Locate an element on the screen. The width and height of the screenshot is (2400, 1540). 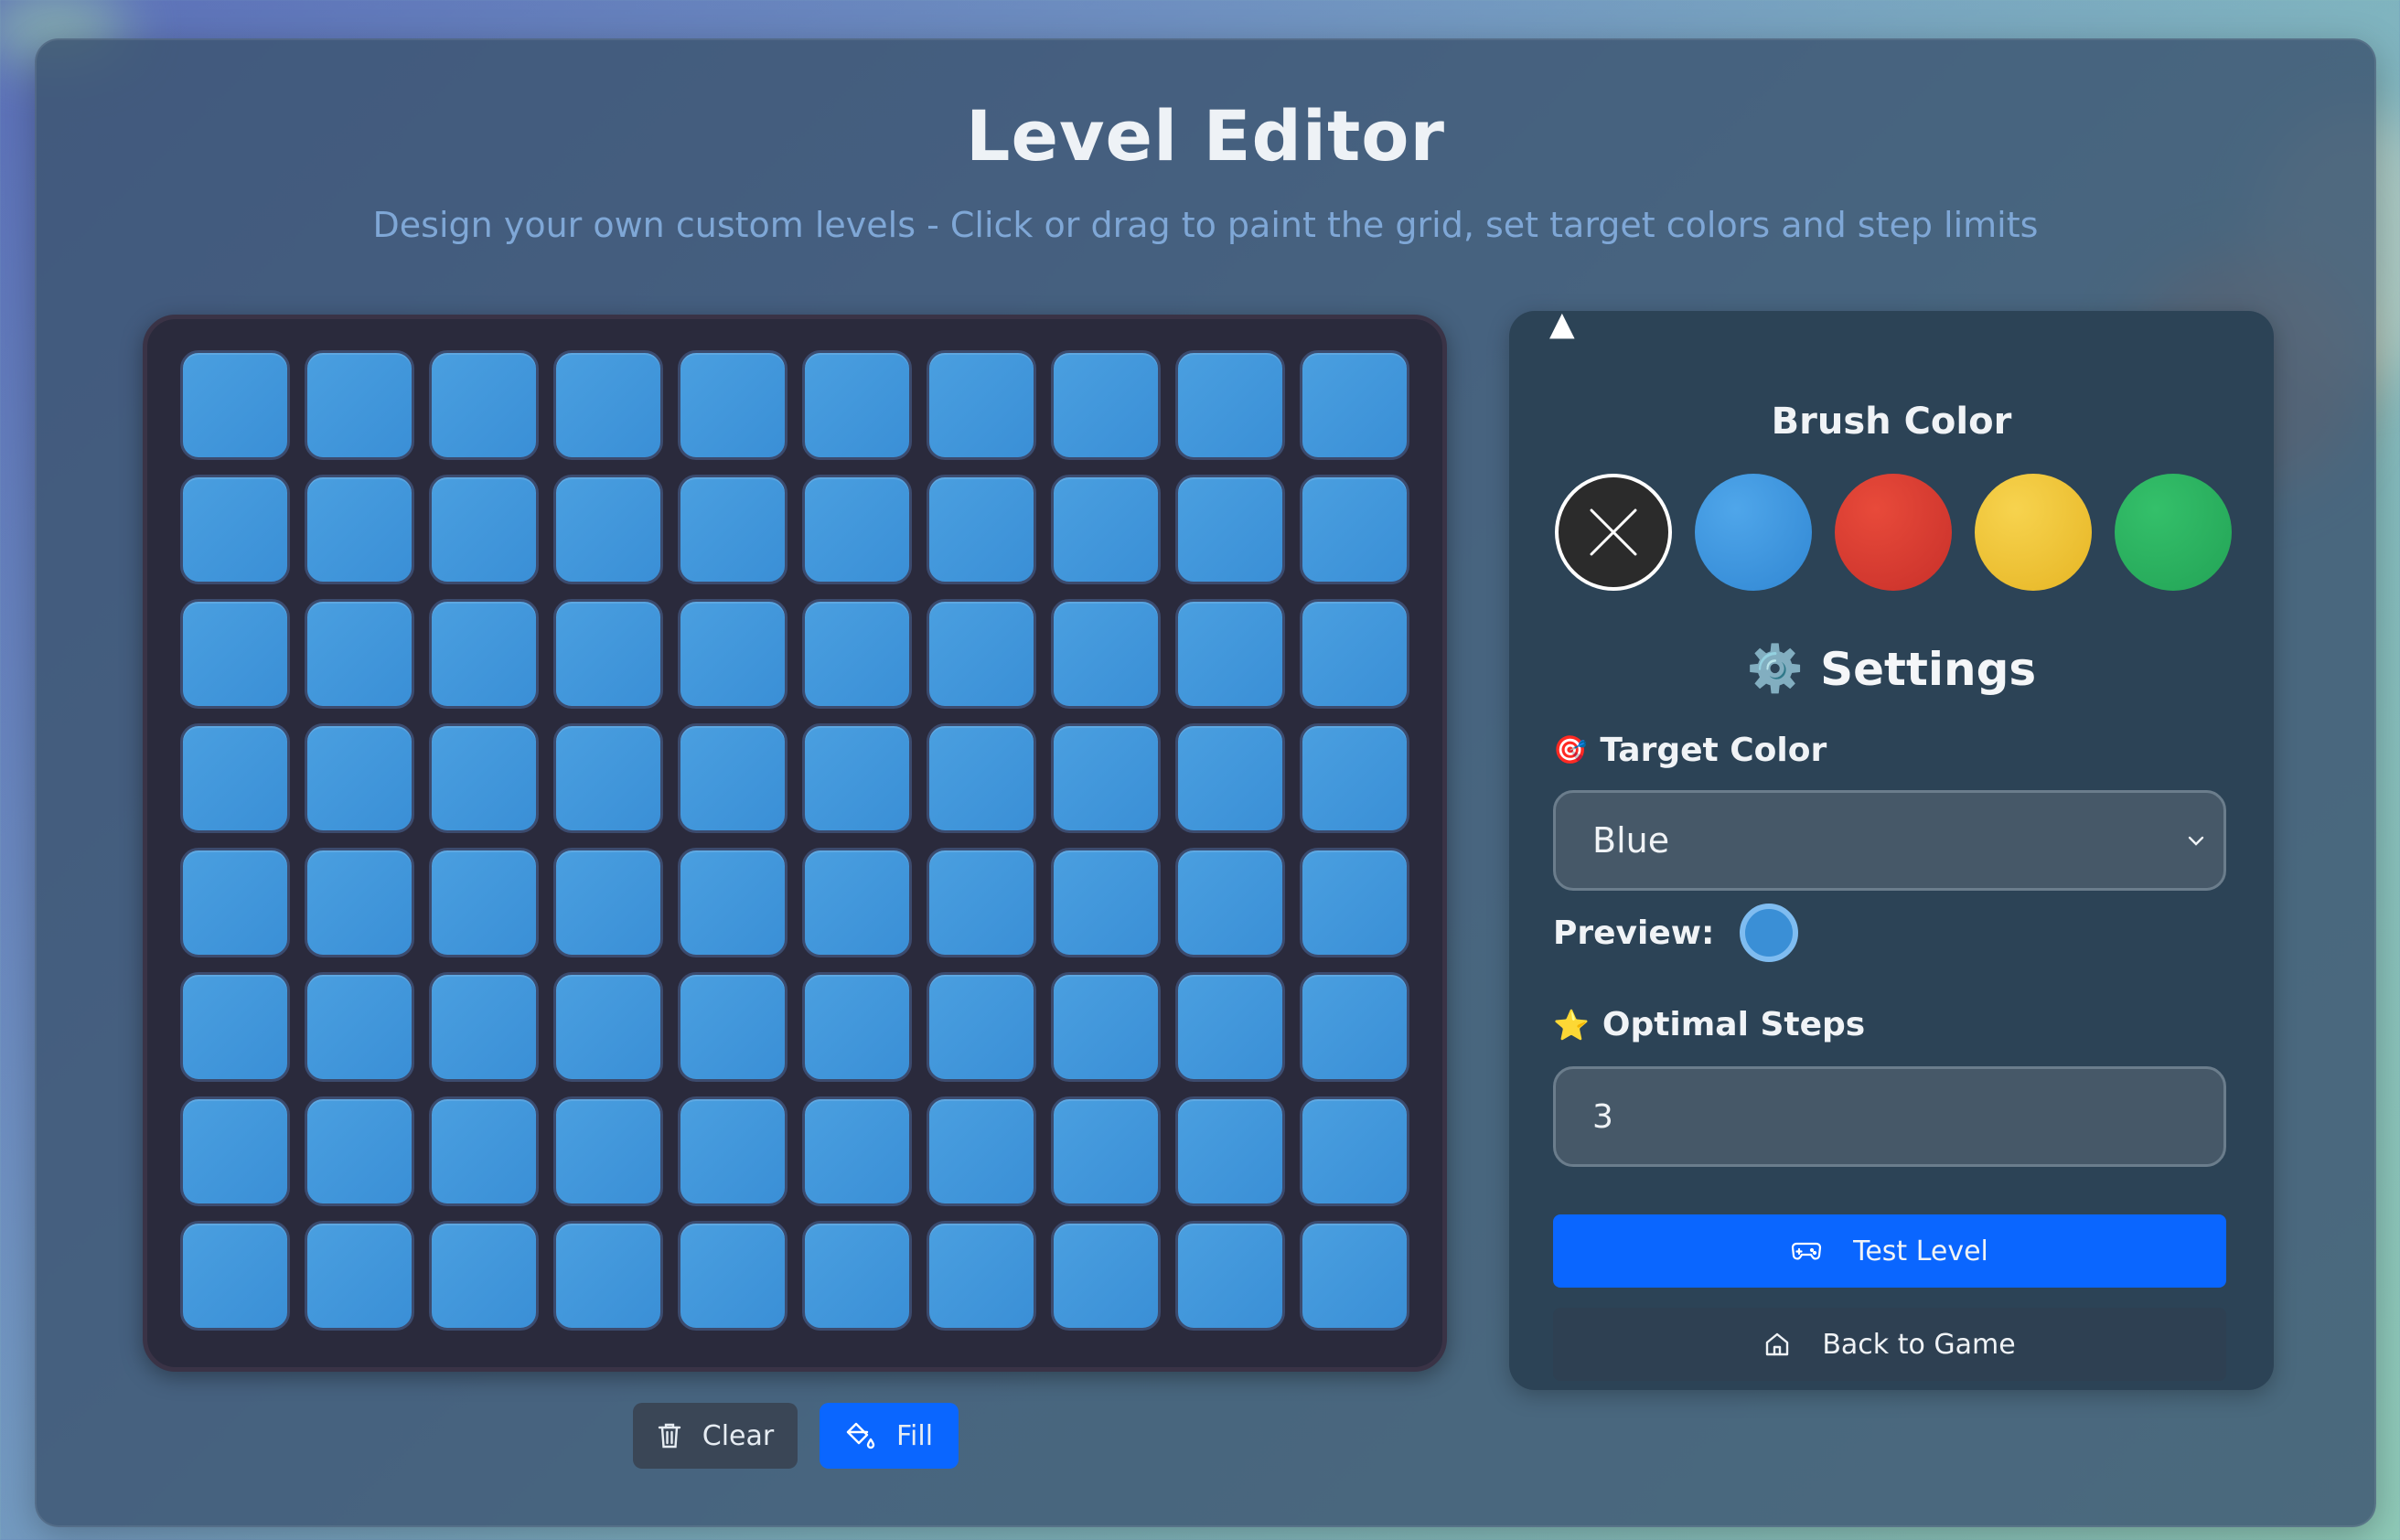
target-color-label-text: Target Color is located at coordinates (1713, 751).